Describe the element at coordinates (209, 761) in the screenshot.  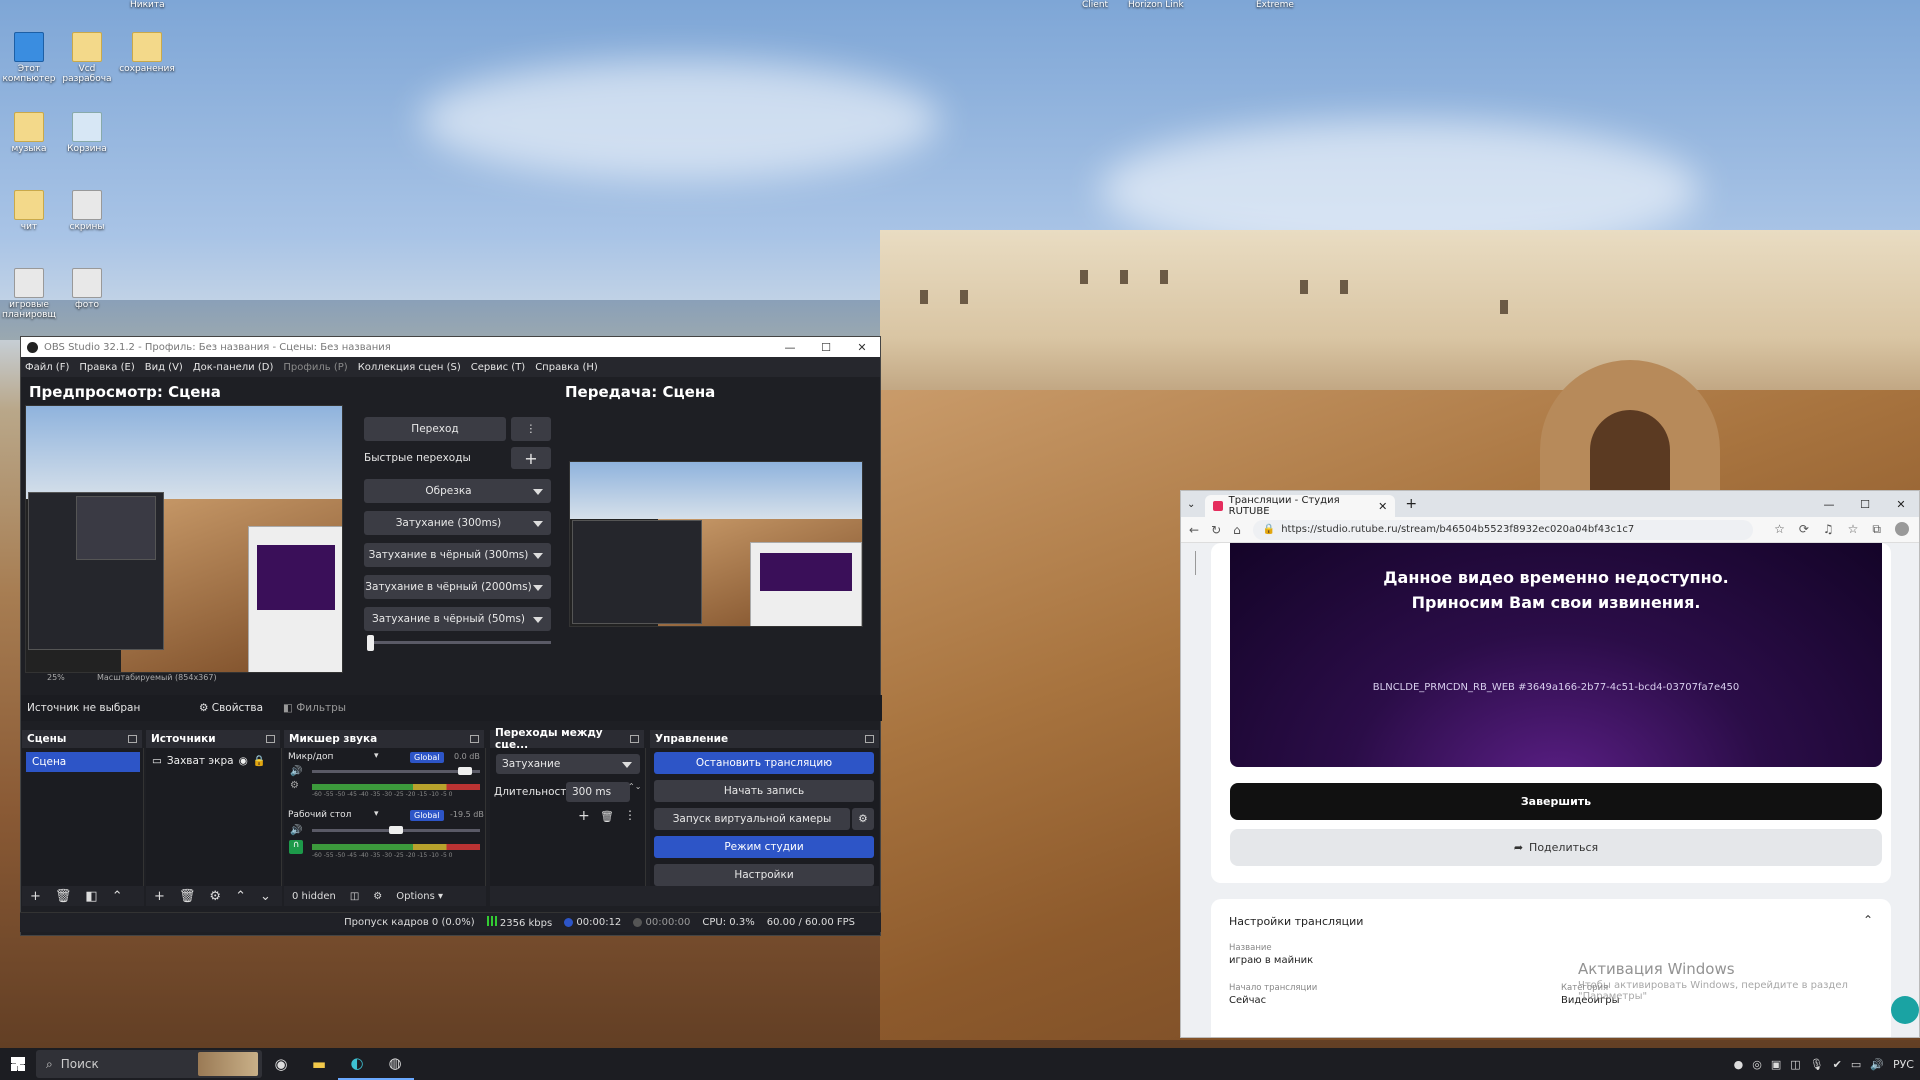
I see `source-item: ▭ Захват экра ◉ 🔒` at that location.